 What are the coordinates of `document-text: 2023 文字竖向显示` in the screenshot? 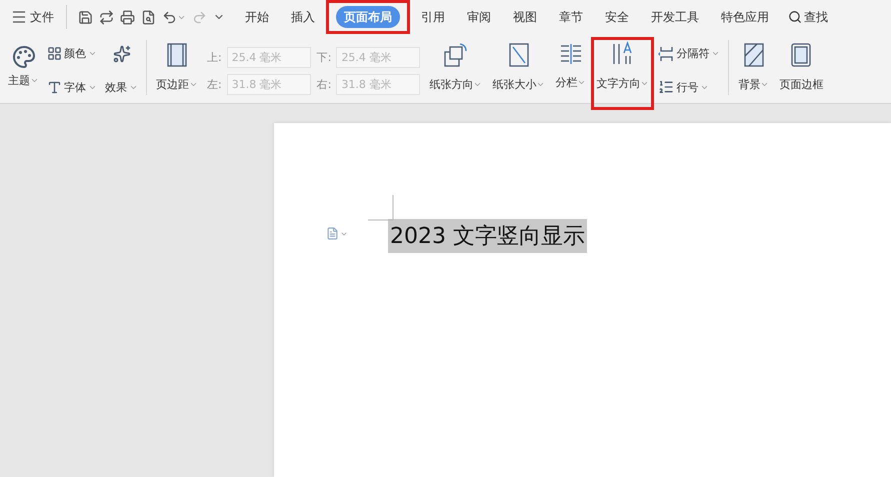 It's located at (487, 236).